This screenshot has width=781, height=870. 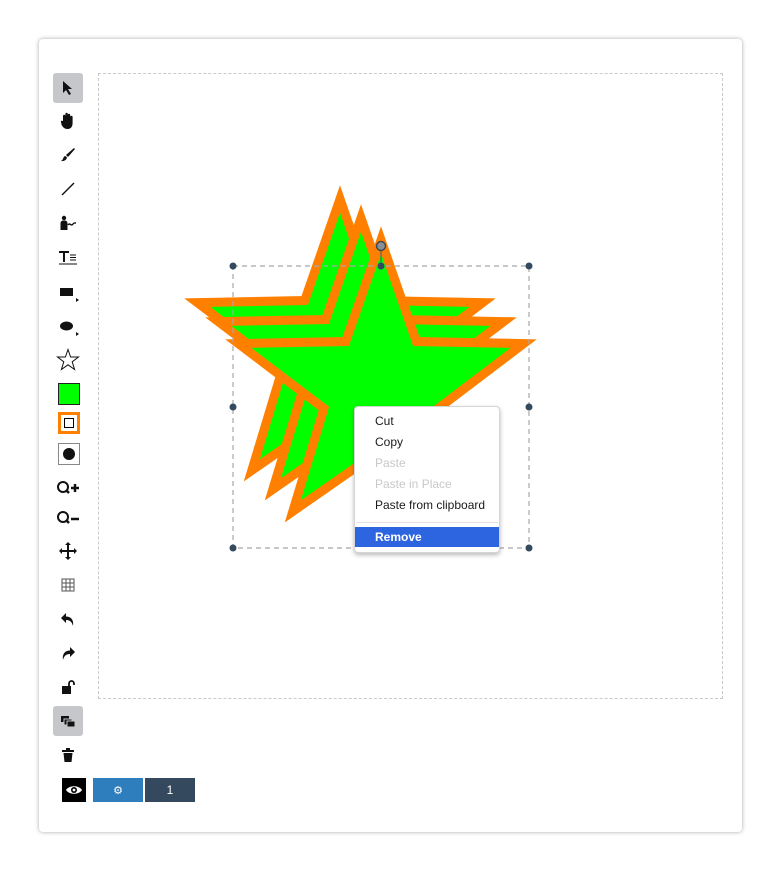 What do you see at coordinates (381, 246) in the screenshot?
I see `rotate-handle` at bounding box center [381, 246].